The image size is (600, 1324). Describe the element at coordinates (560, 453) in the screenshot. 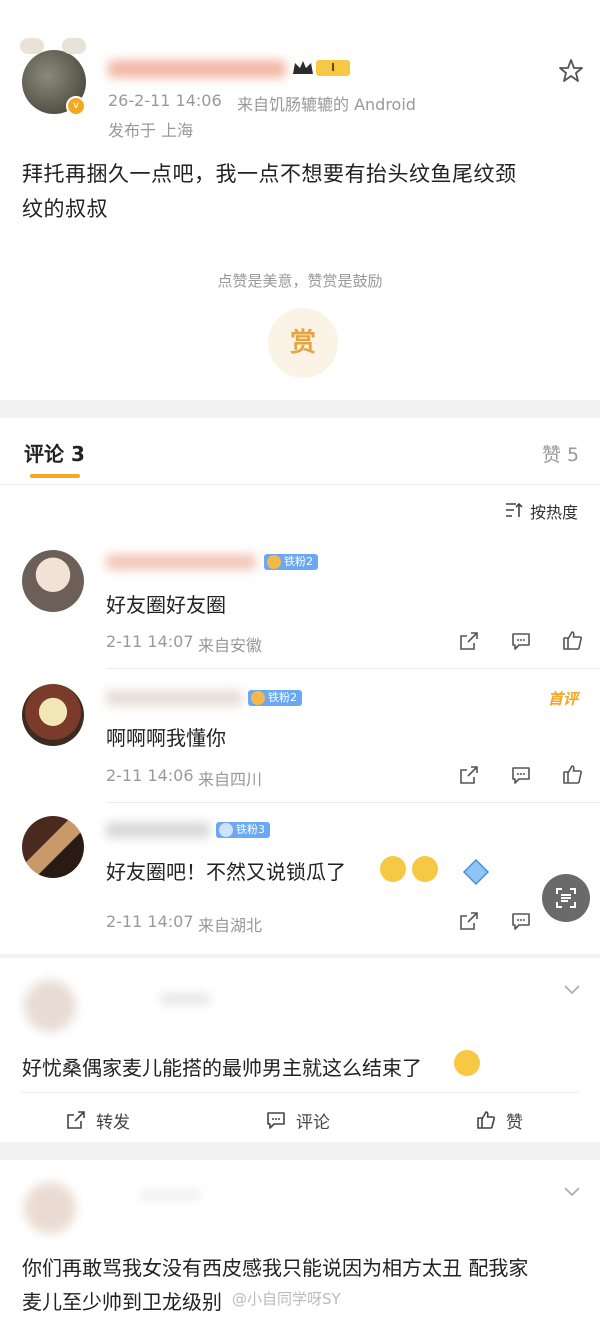

I see `likes-tab: 赞 5` at that location.